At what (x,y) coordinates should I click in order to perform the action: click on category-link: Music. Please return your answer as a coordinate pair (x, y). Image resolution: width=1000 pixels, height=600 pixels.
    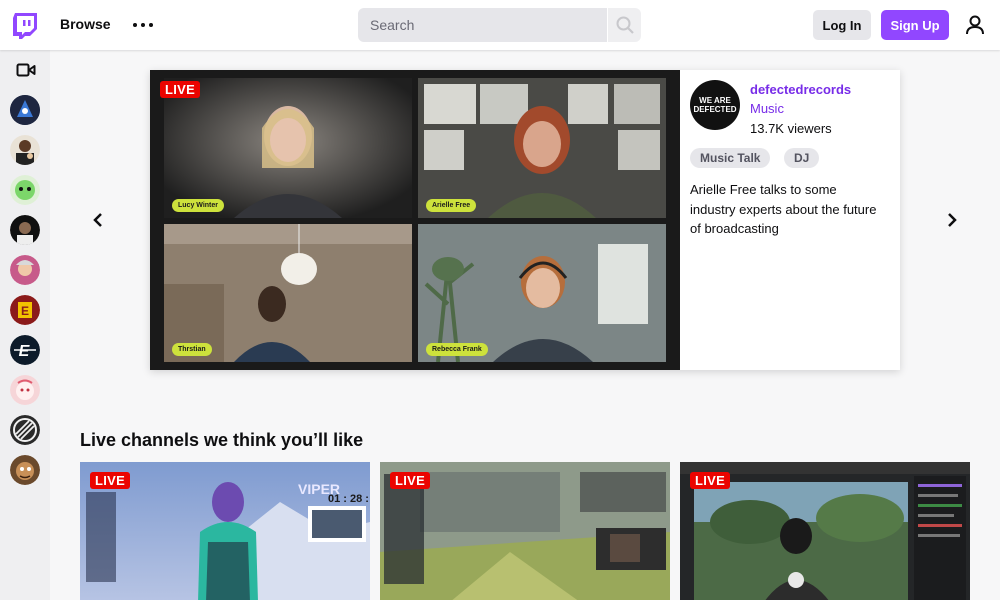
    Looking at the image, I should click on (767, 108).